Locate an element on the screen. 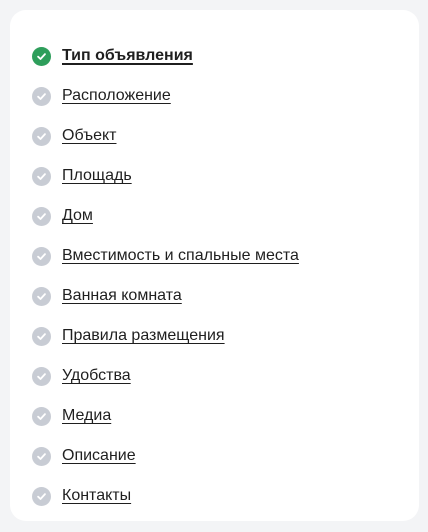 The image size is (428, 532). step-item-media: Медиа is located at coordinates (165, 416).